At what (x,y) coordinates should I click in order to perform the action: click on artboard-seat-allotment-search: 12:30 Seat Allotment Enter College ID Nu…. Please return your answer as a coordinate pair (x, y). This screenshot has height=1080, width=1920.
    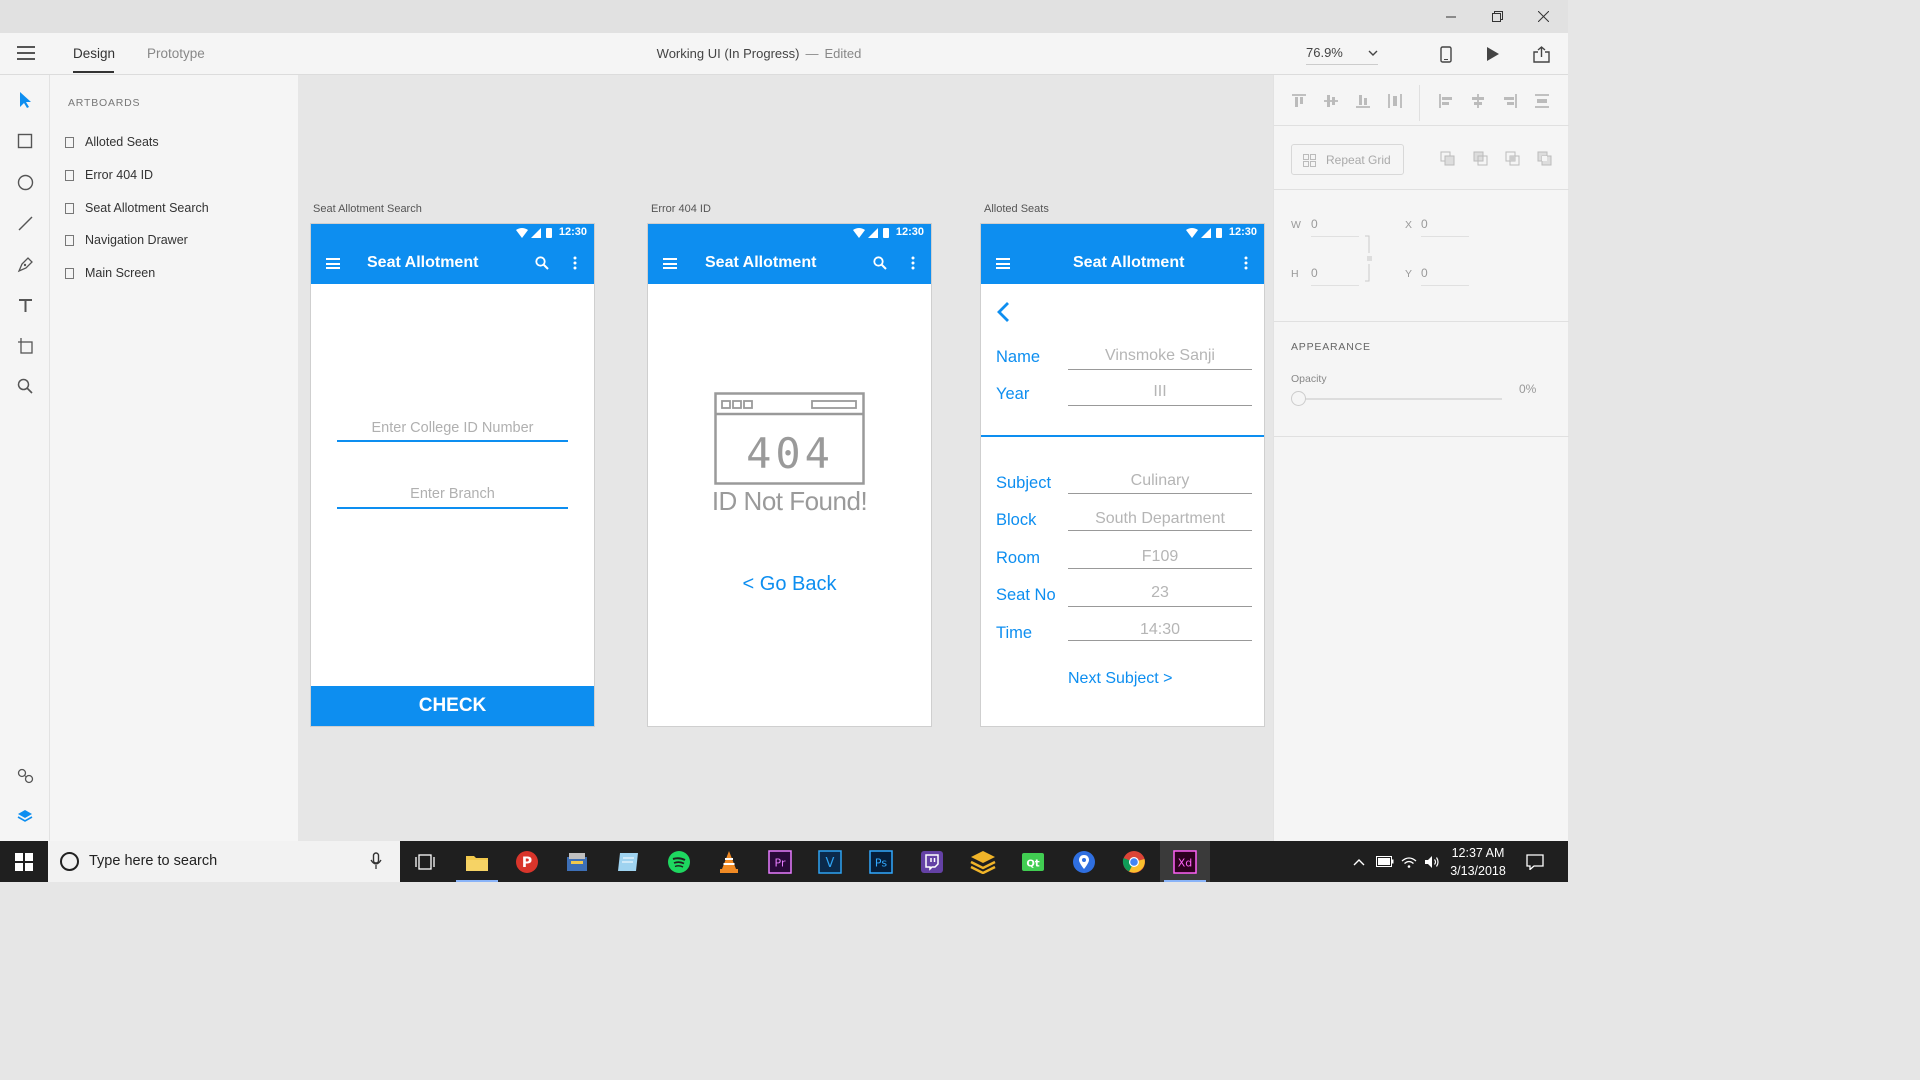
    Looking at the image, I should click on (452, 475).